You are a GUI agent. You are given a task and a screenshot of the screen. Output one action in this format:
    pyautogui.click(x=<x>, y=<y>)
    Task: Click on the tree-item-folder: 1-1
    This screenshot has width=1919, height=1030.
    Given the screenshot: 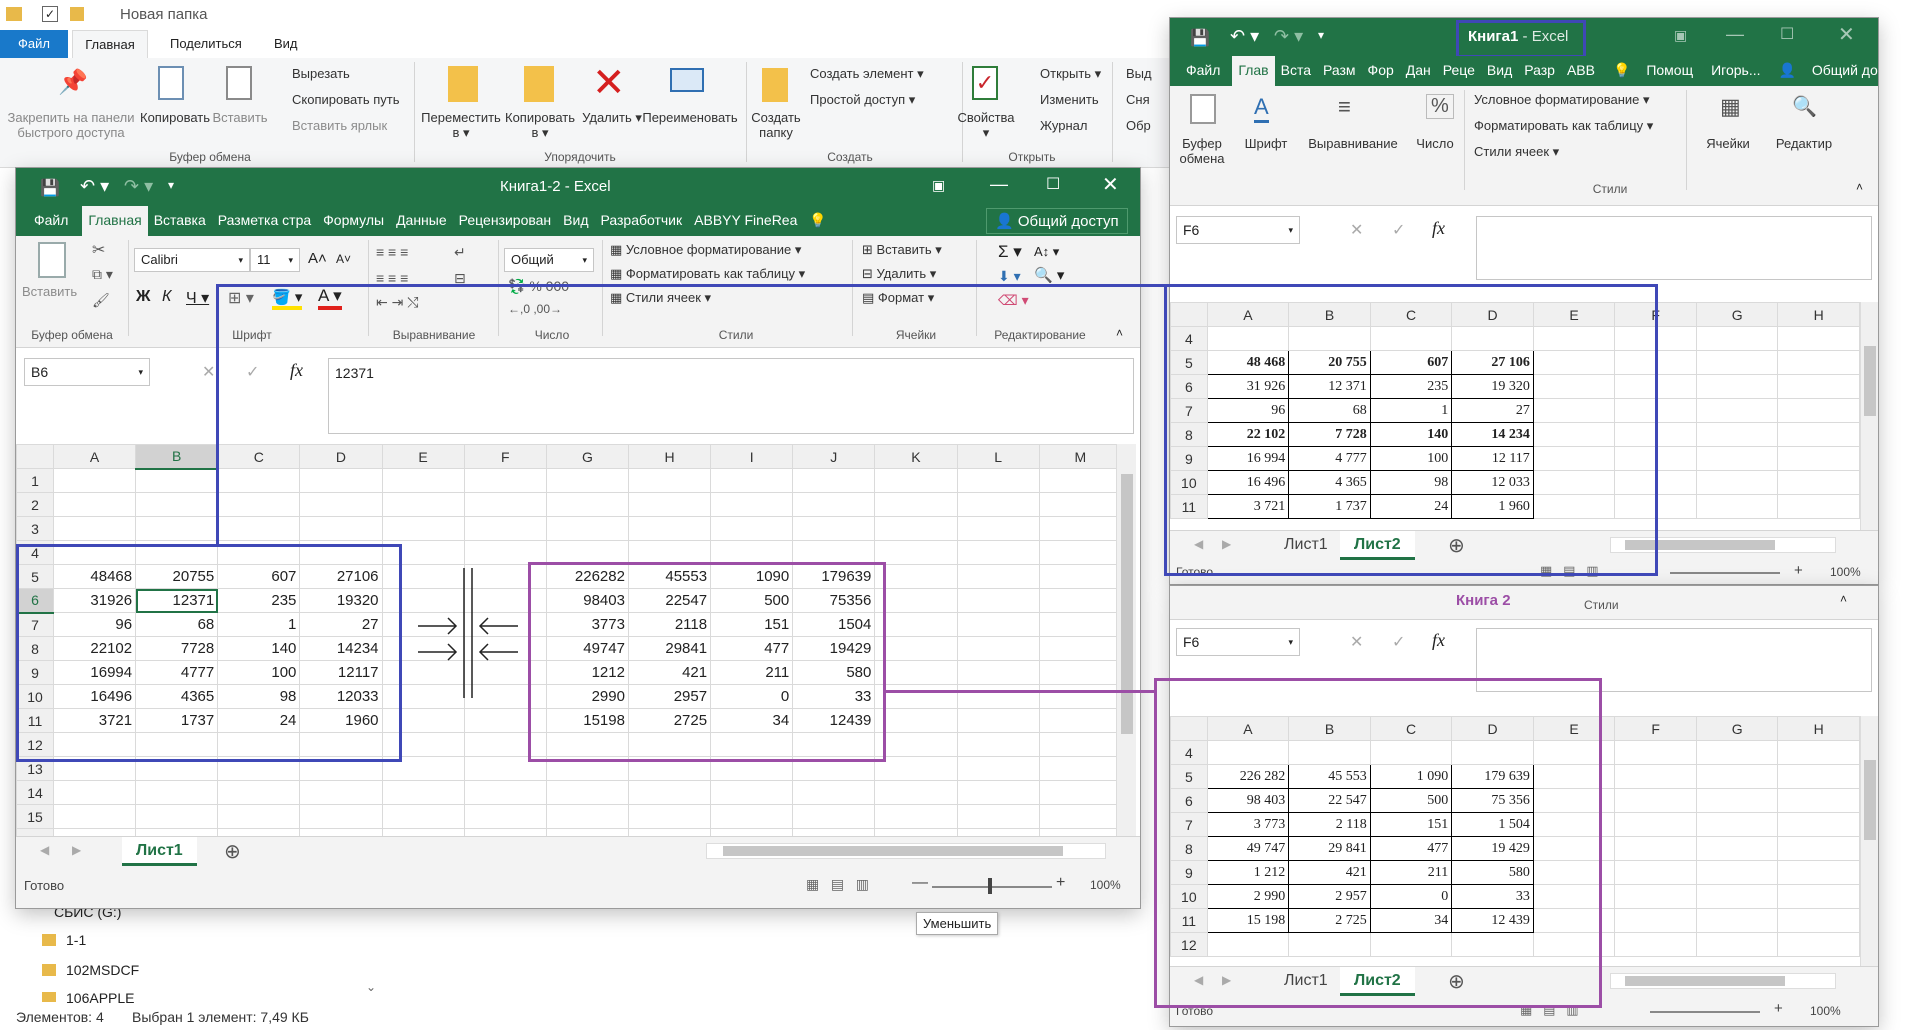 What is the action you would take?
    pyautogui.click(x=76, y=940)
    